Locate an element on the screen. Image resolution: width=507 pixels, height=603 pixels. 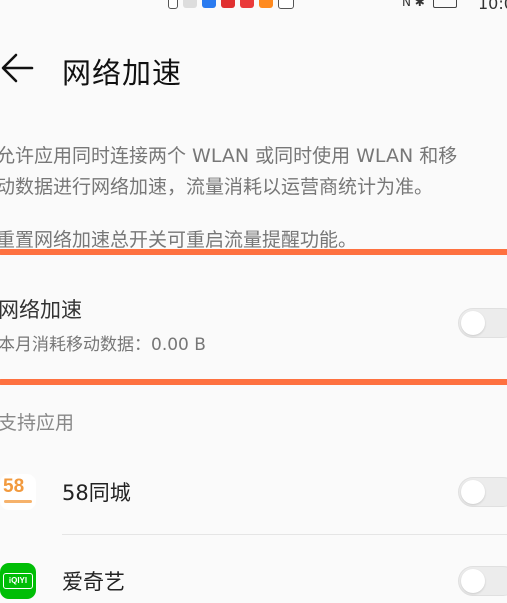
iqiyi-logo-text: iQIYI is located at coordinates (18, 581).